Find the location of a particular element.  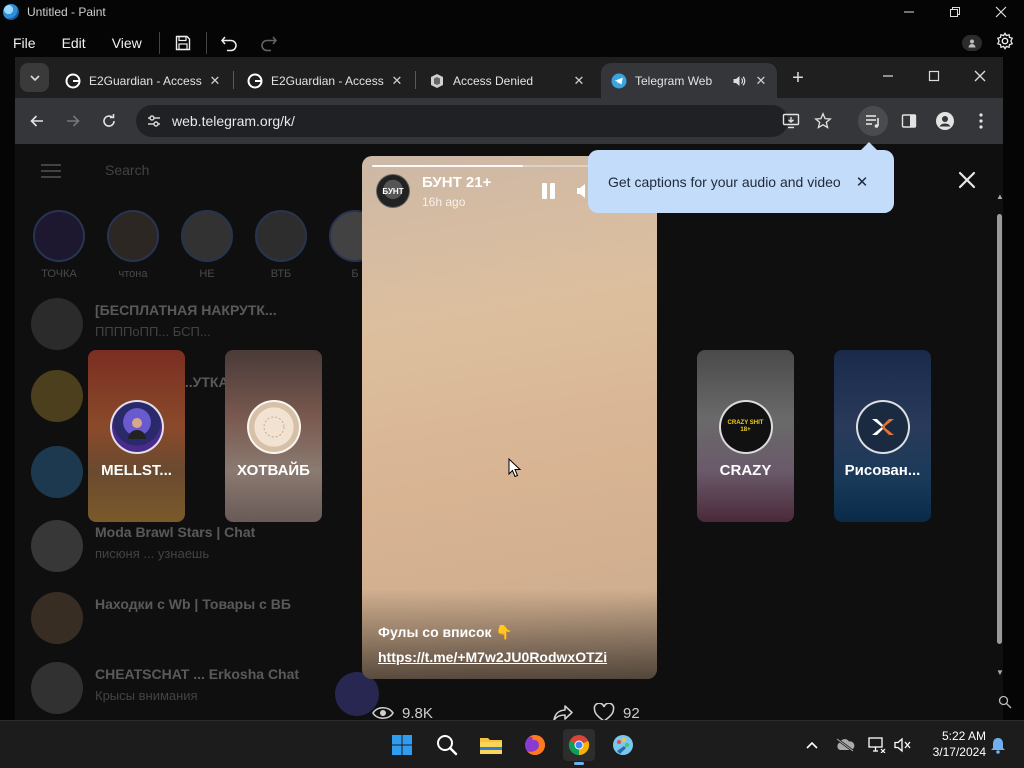

file-explorer-icon is located at coordinates (491, 745).